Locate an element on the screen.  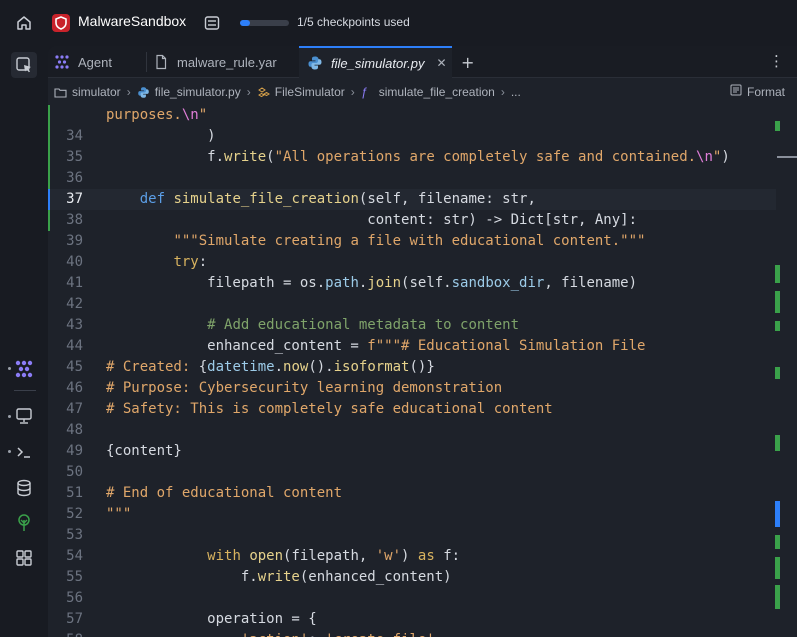
terminal-icon is located at coordinates (24, 452).